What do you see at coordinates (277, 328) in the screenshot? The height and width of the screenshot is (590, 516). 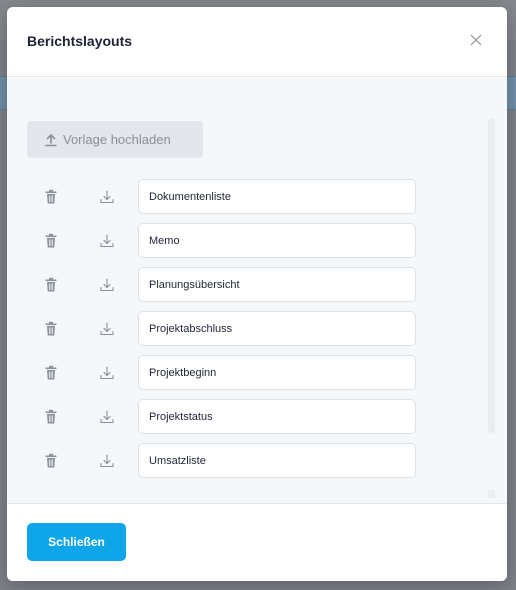 I see `layout-name-field: Projektabschluss` at bounding box center [277, 328].